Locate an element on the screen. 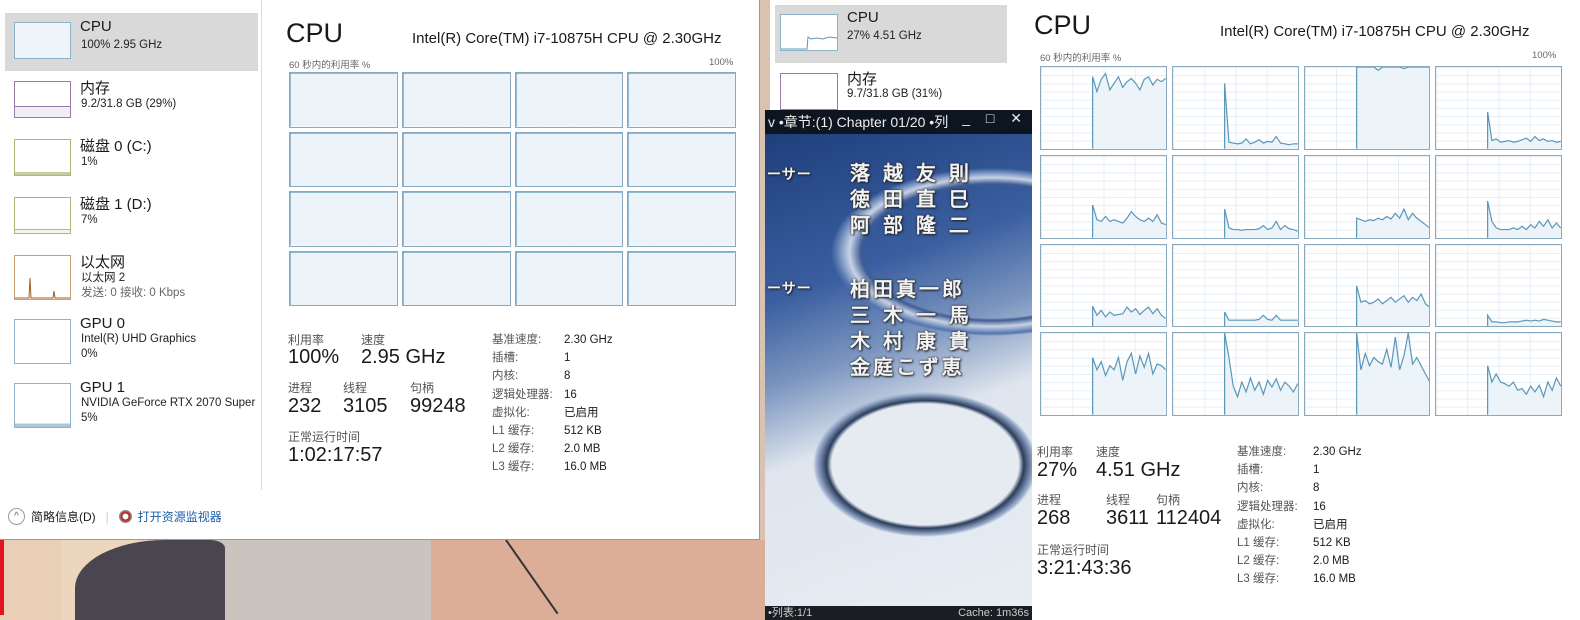  sidebar-item-disk0: 磁盘 0 (C:) 1% is located at coordinates (131, 159).